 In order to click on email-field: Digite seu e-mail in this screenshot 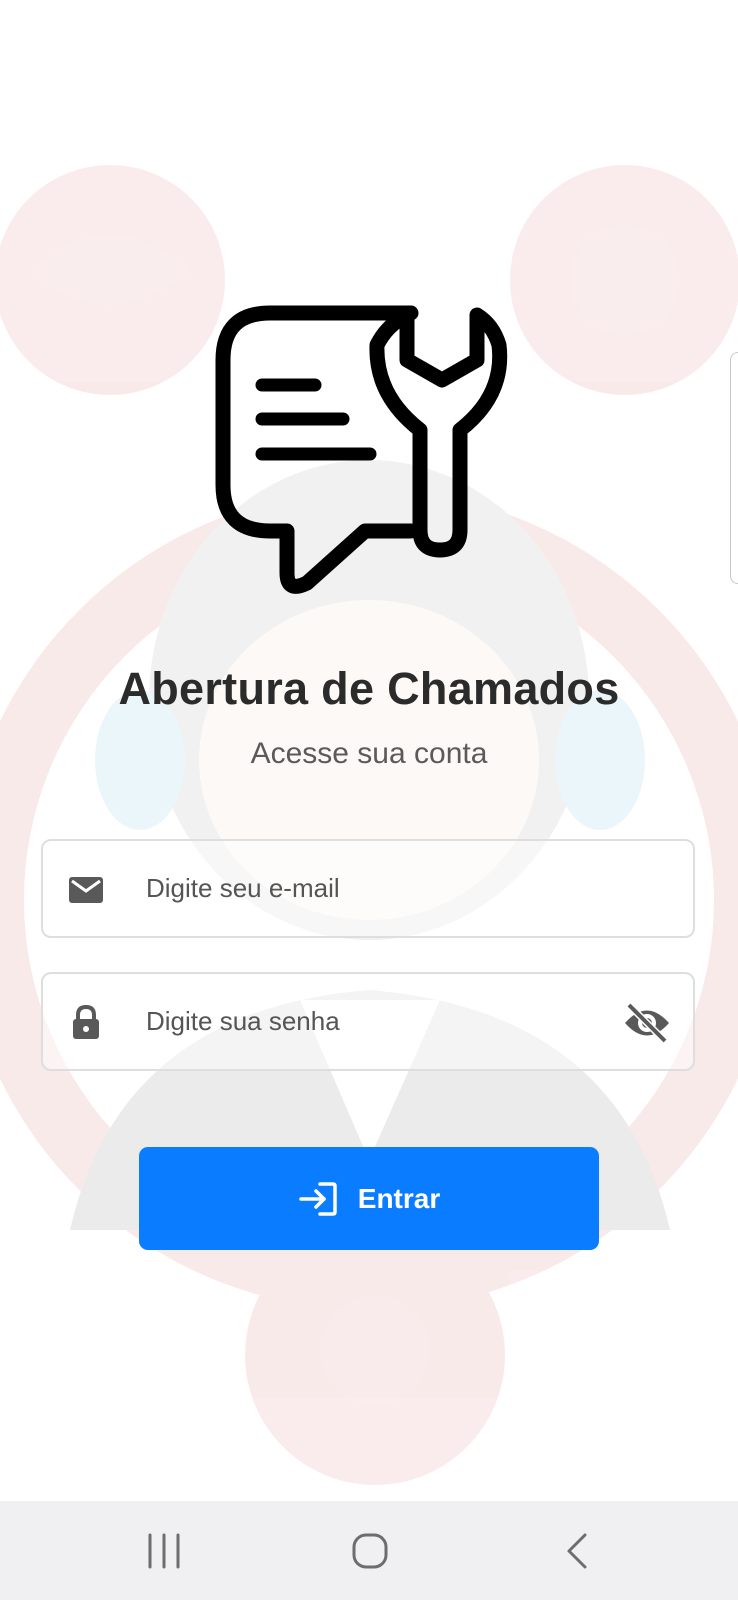, I will do `click(368, 888)`.